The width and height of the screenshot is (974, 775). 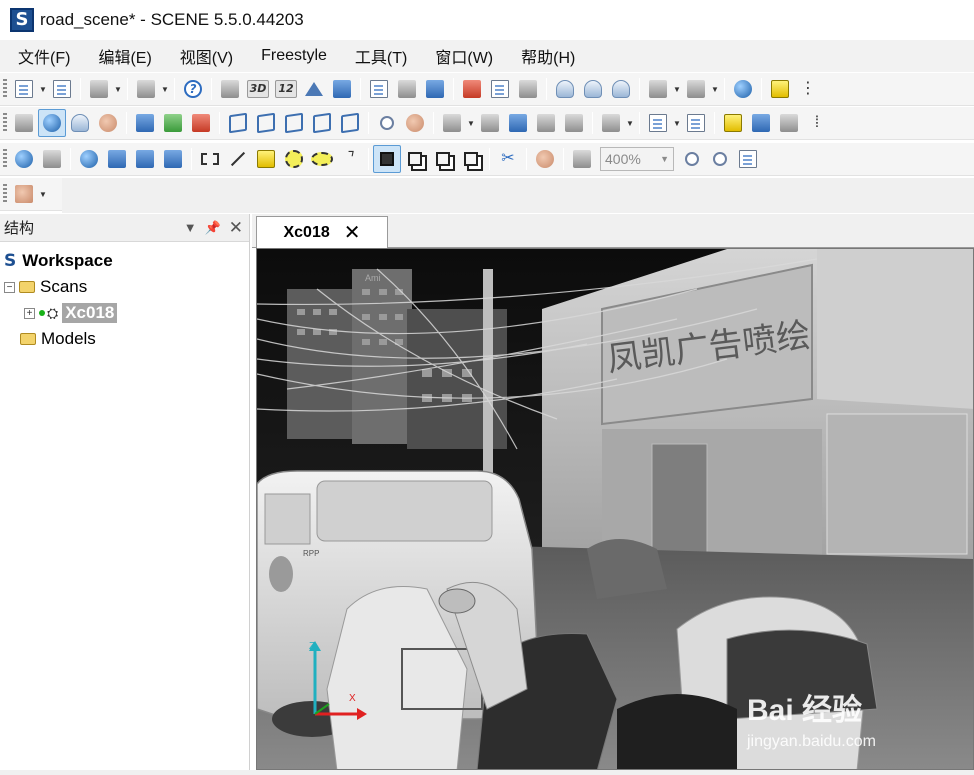 What do you see at coordinates (637, 159) in the screenshot?
I see `zoom-level-select: 400% ▼` at bounding box center [637, 159].